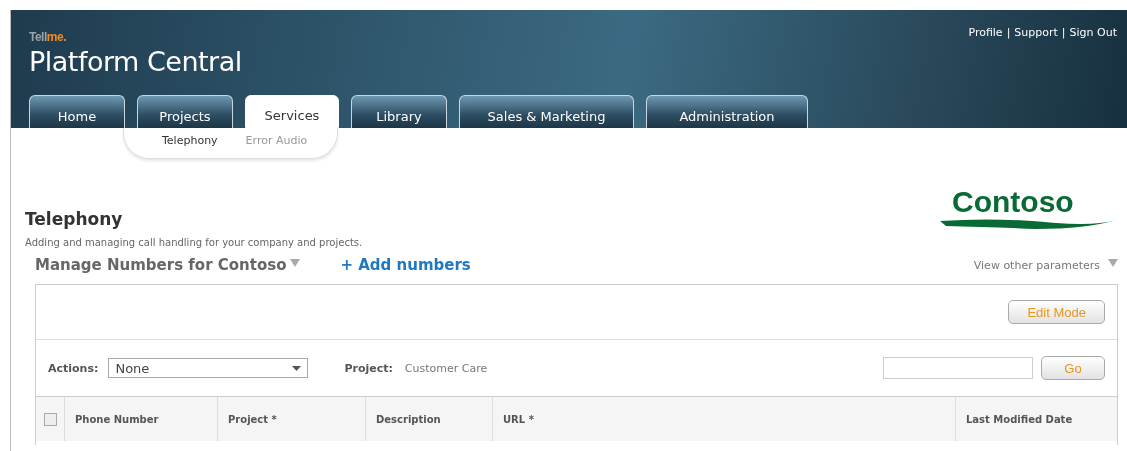 This screenshot has height=451, width=1127. What do you see at coordinates (208, 368) in the screenshot?
I see `actions-dropdown: None` at bounding box center [208, 368].